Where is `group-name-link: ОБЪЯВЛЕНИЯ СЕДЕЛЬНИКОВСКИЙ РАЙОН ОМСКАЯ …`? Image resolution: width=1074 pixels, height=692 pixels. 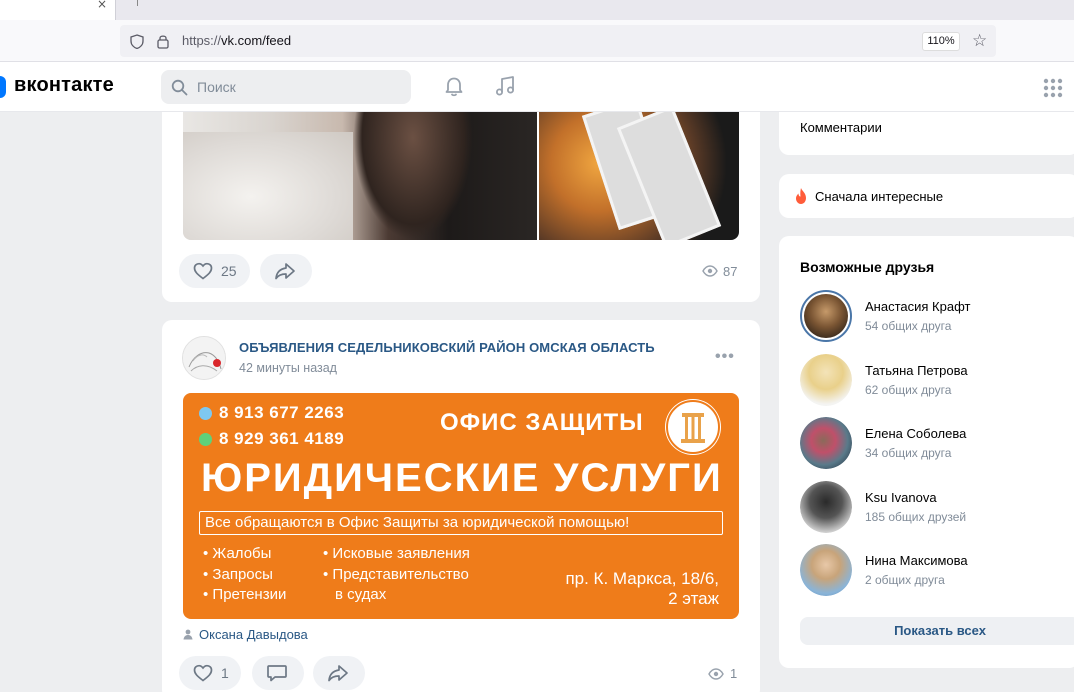 group-name-link: ОБЪЯВЛЕНИЯ СЕДЕЛЬНИКОВСКИЙ РАЙОН ОМСКАЯ … is located at coordinates (447, 347).